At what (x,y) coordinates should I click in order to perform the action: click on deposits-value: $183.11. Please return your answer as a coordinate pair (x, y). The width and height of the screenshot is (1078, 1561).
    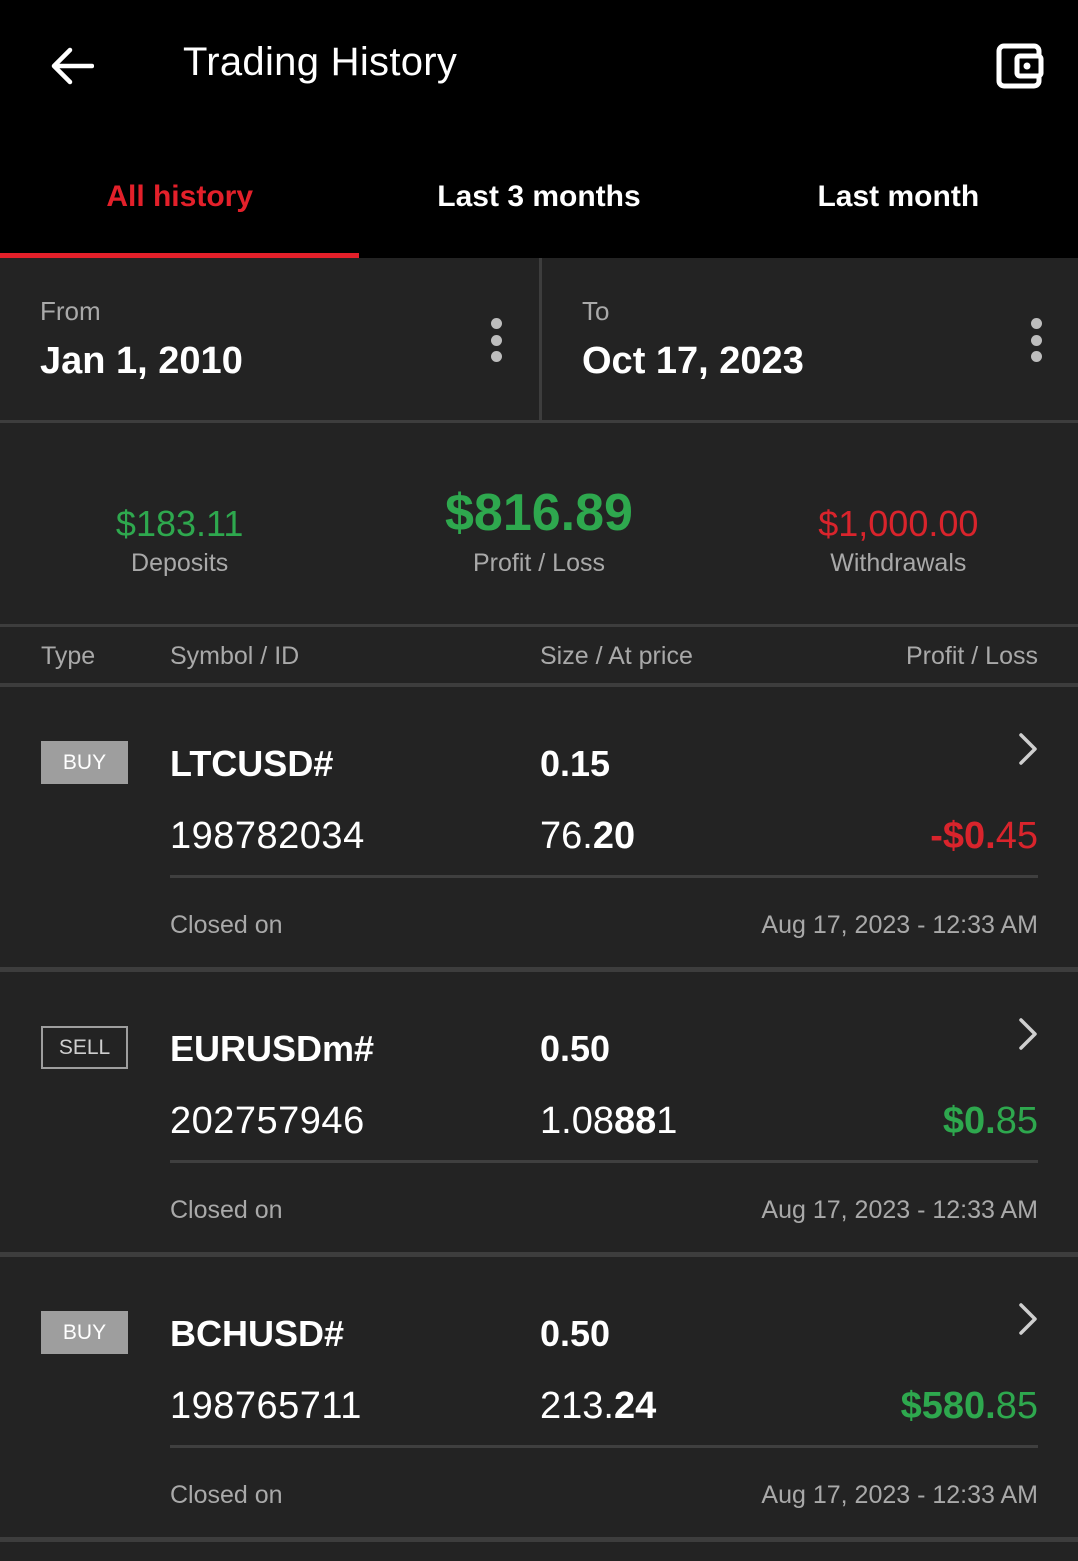
    Looking at the image, I should click on (179, 523).